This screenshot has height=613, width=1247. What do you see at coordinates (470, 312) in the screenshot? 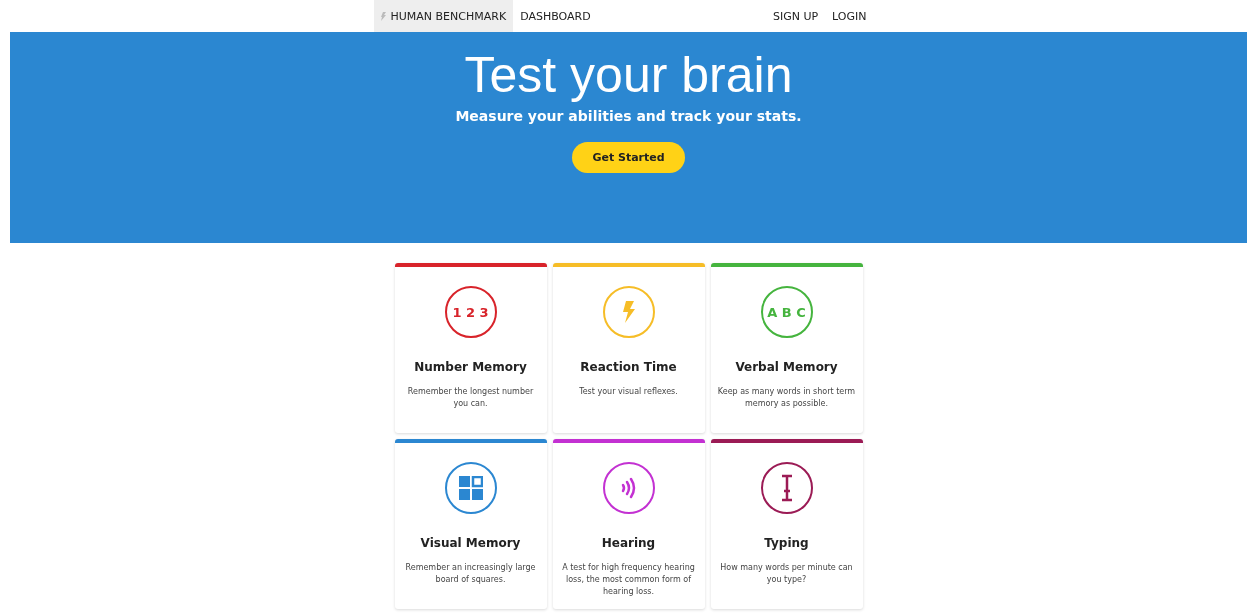
I see `card-icon-text: 1 2 3` at bounding box center [470, 312].